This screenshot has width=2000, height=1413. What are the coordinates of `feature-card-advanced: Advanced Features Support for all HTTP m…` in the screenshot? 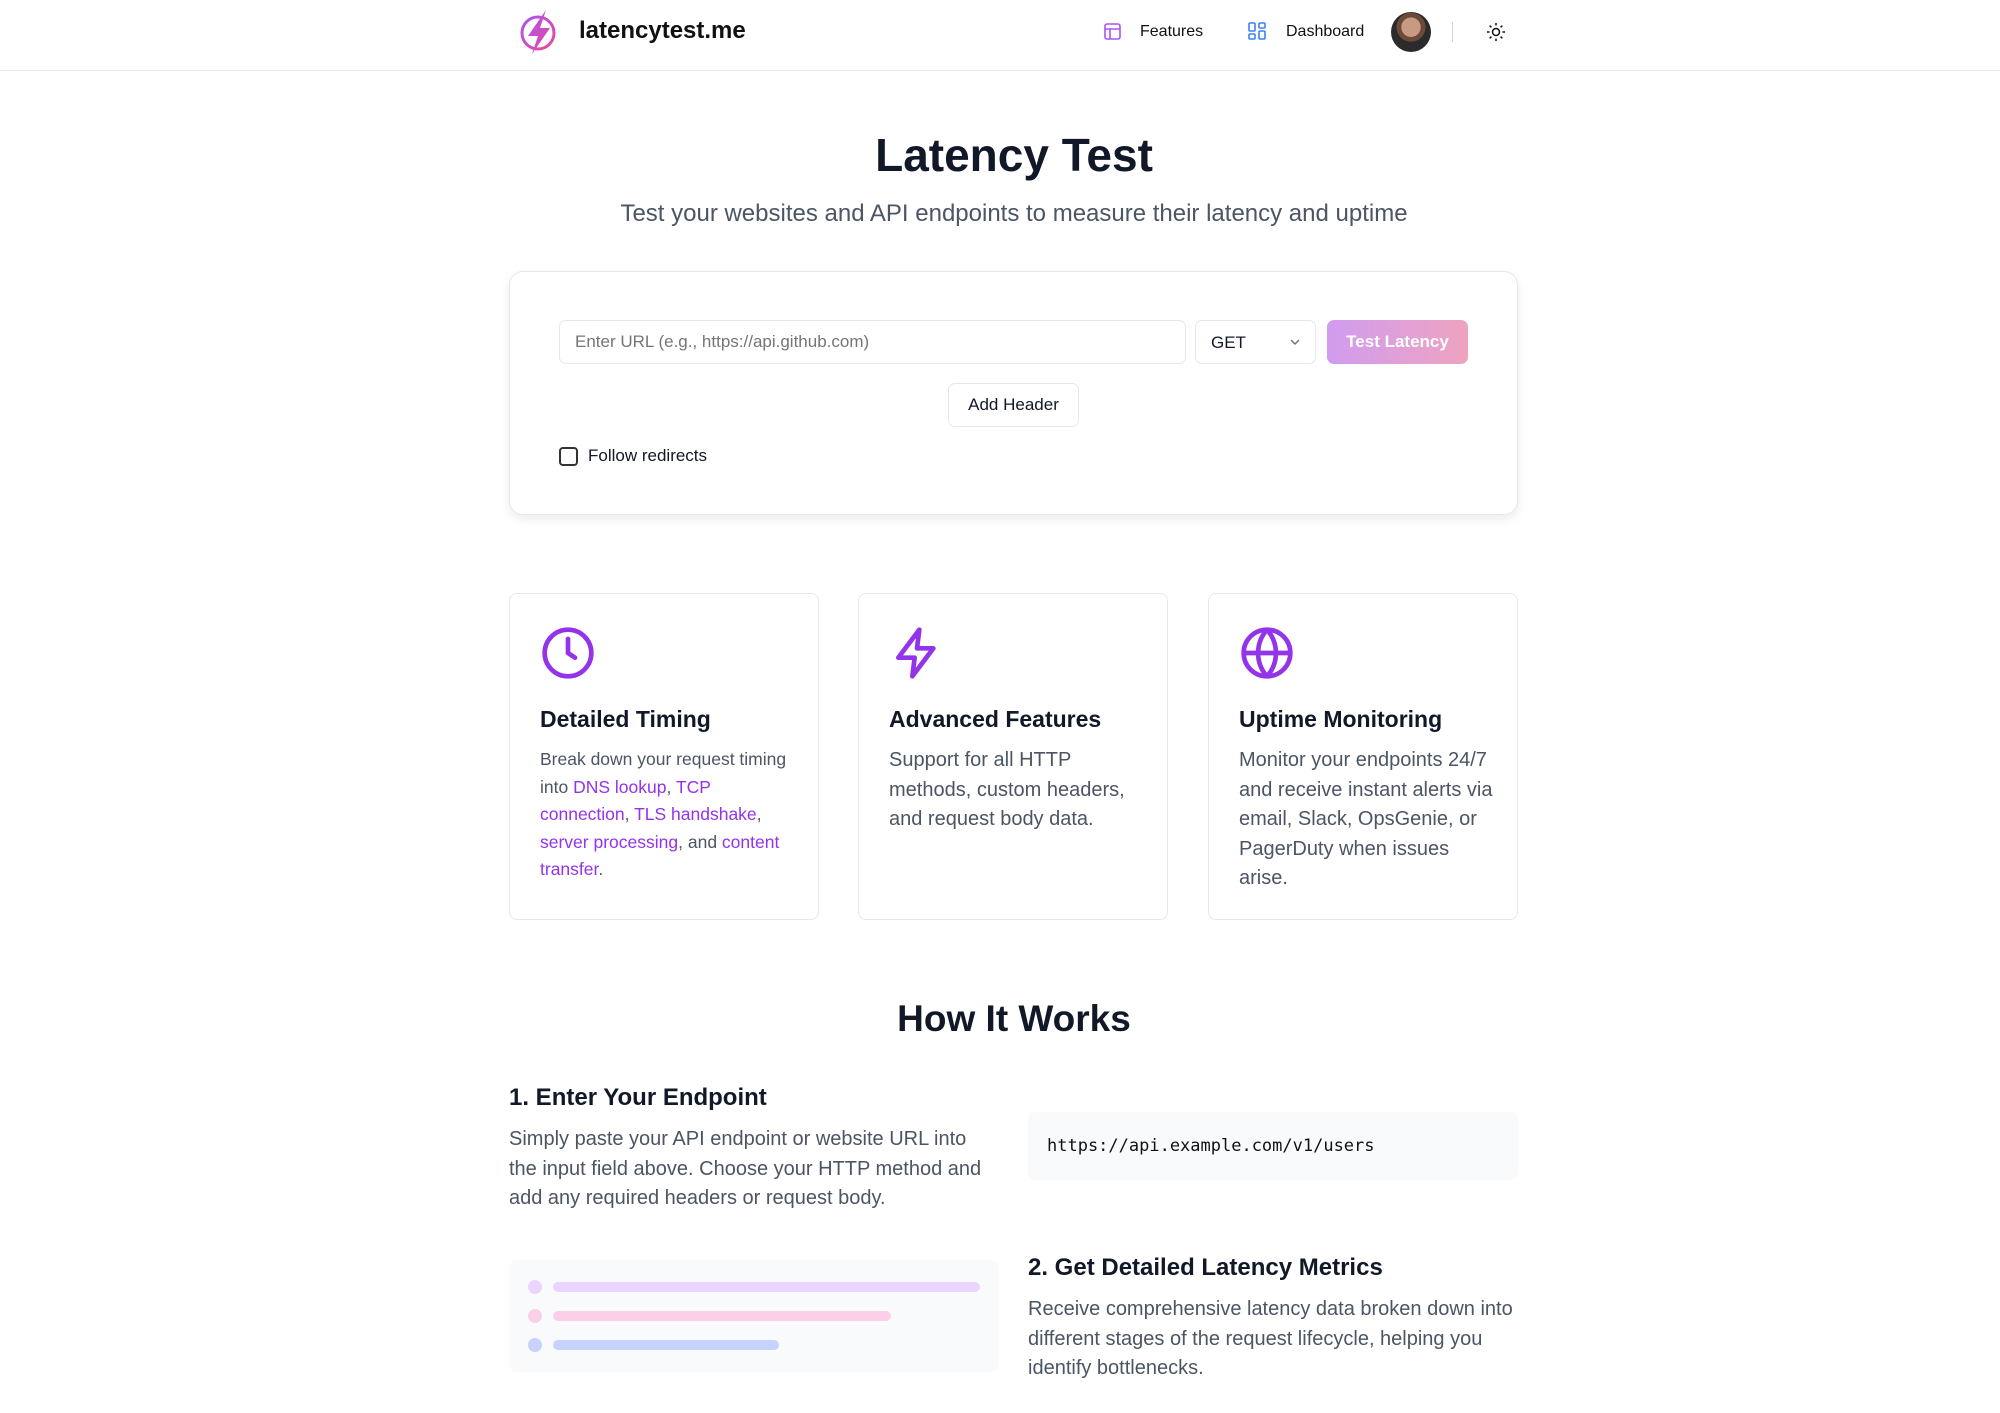 It's located at (1013, 756).